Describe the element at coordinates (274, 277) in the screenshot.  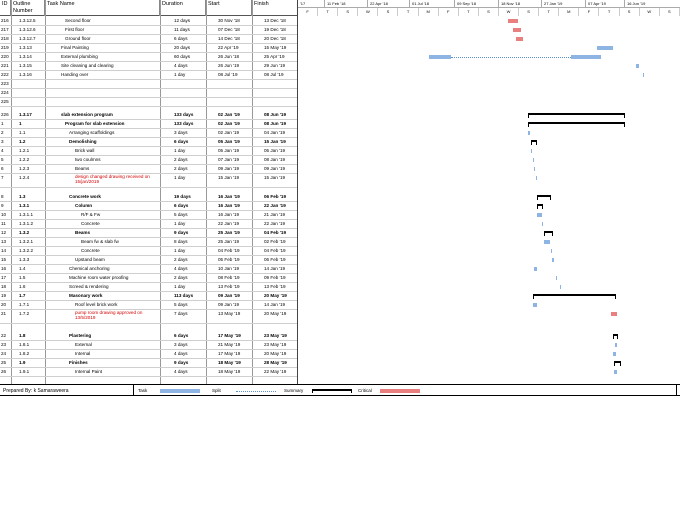
I see `cell-finish: 09 Feb '19` at that location.